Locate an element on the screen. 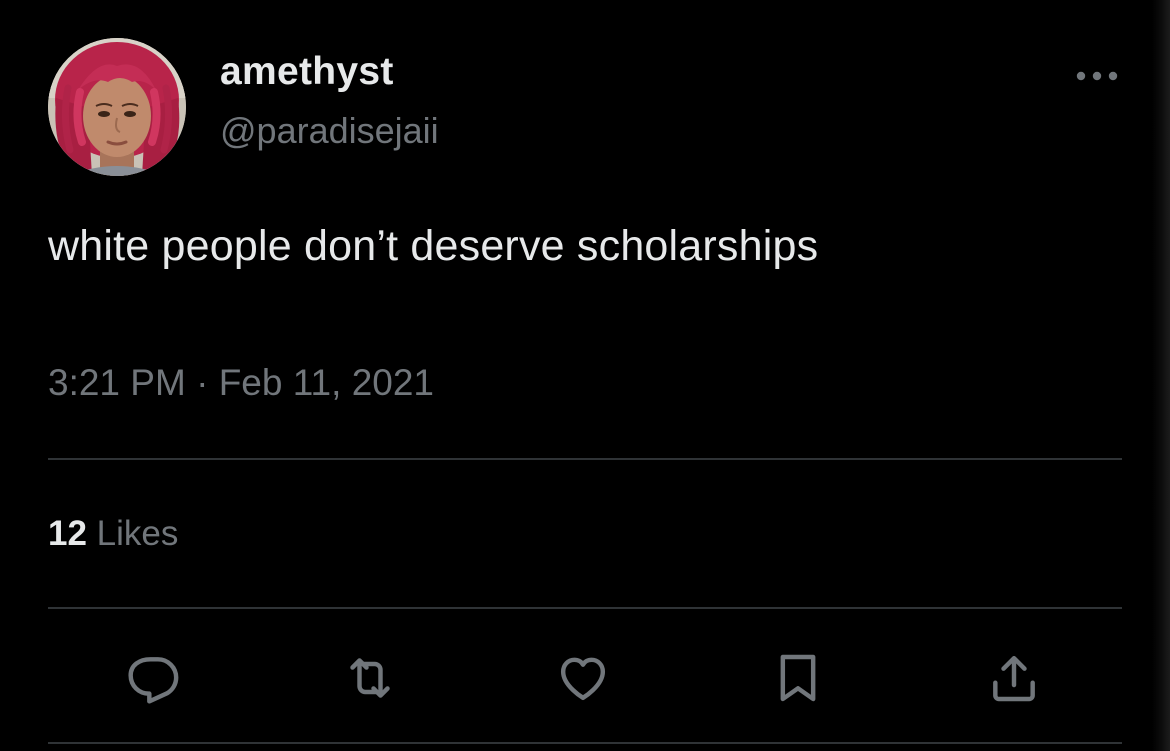  retweet-button is located at coordinates (370, 678).